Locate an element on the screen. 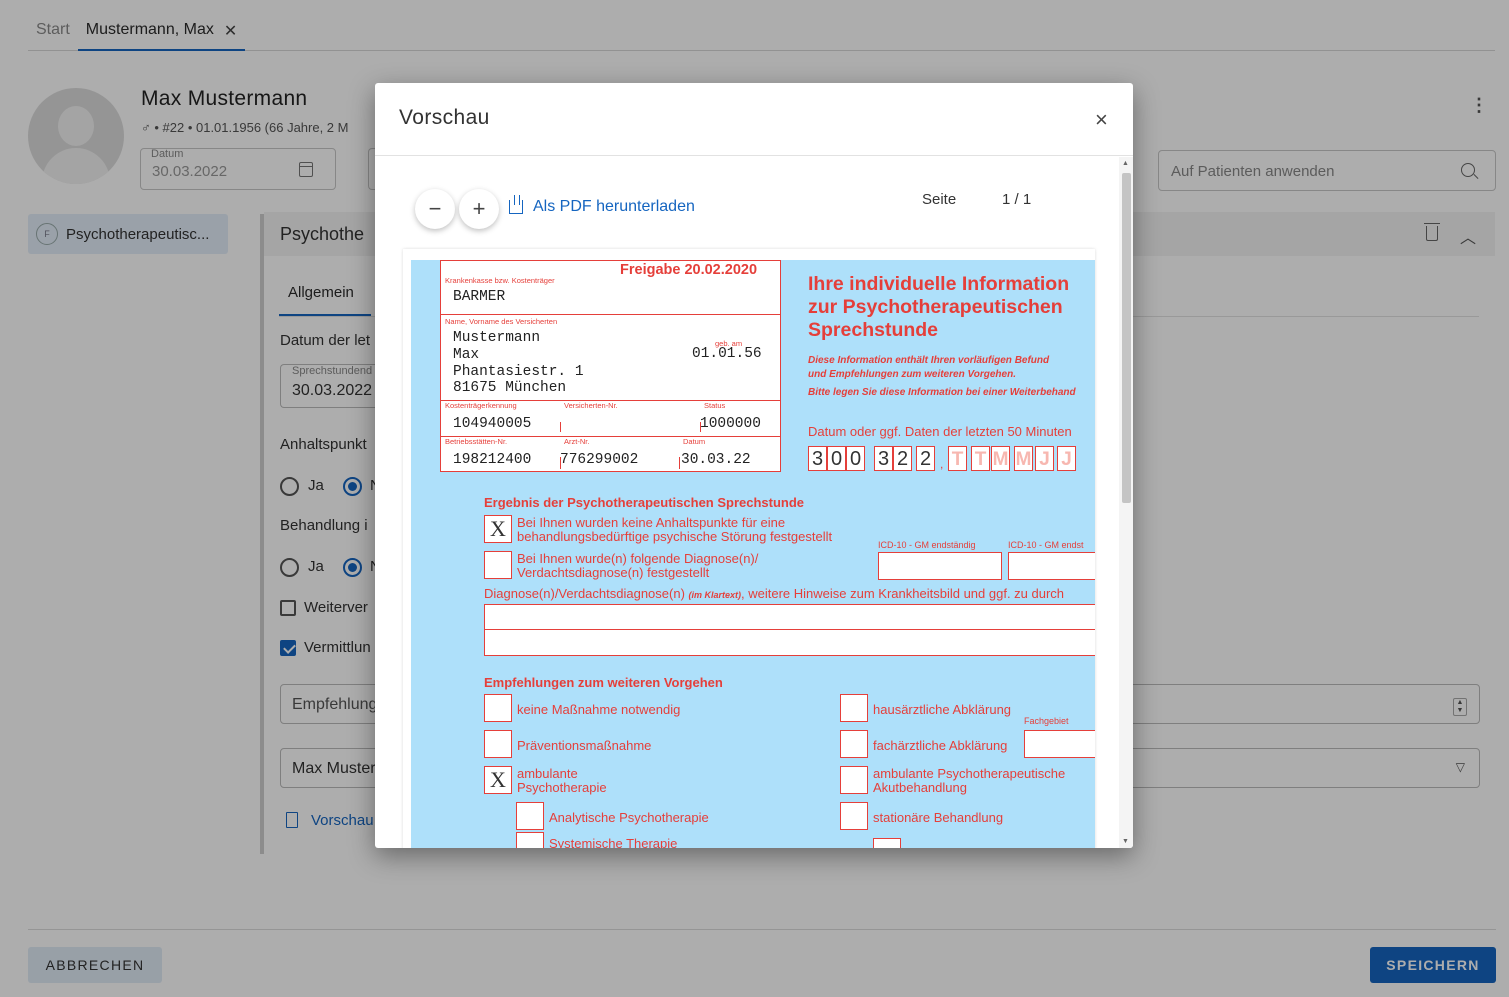  insured-surname: Mustermann is located at coordinates (497, 338).